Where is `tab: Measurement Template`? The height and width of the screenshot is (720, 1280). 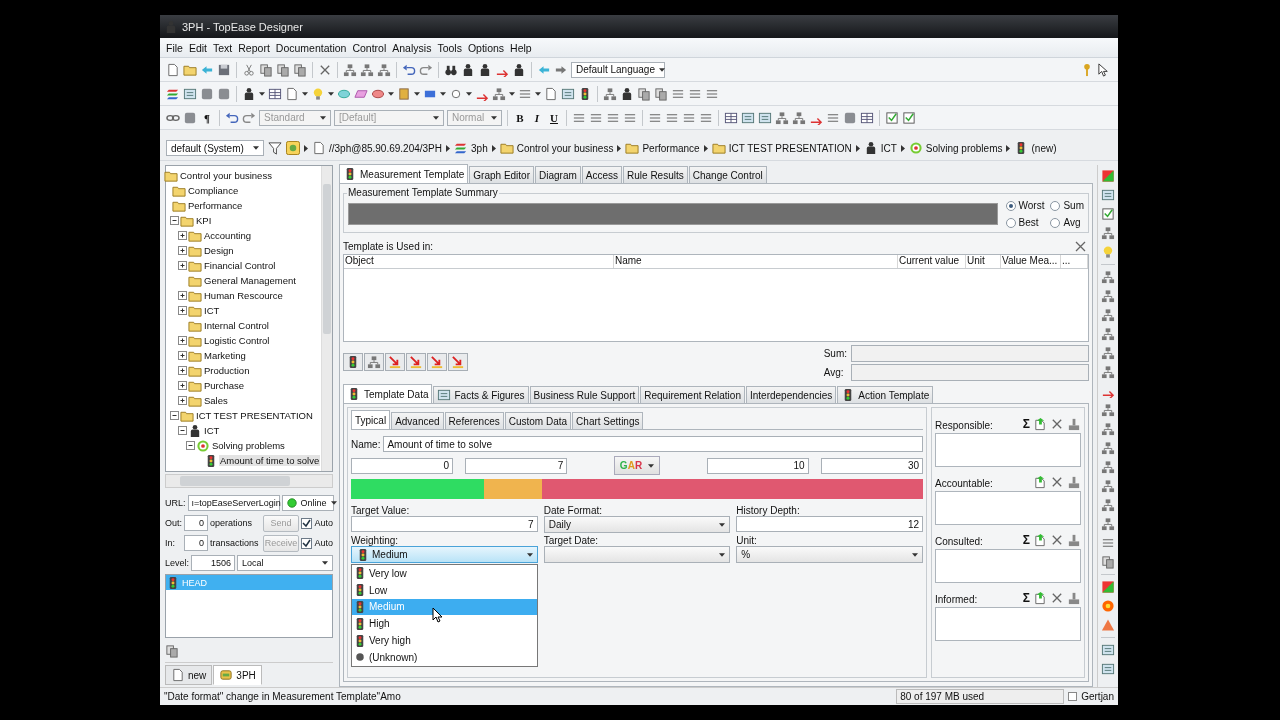
tab: Measurement Template is located at coordinates (404, 173).